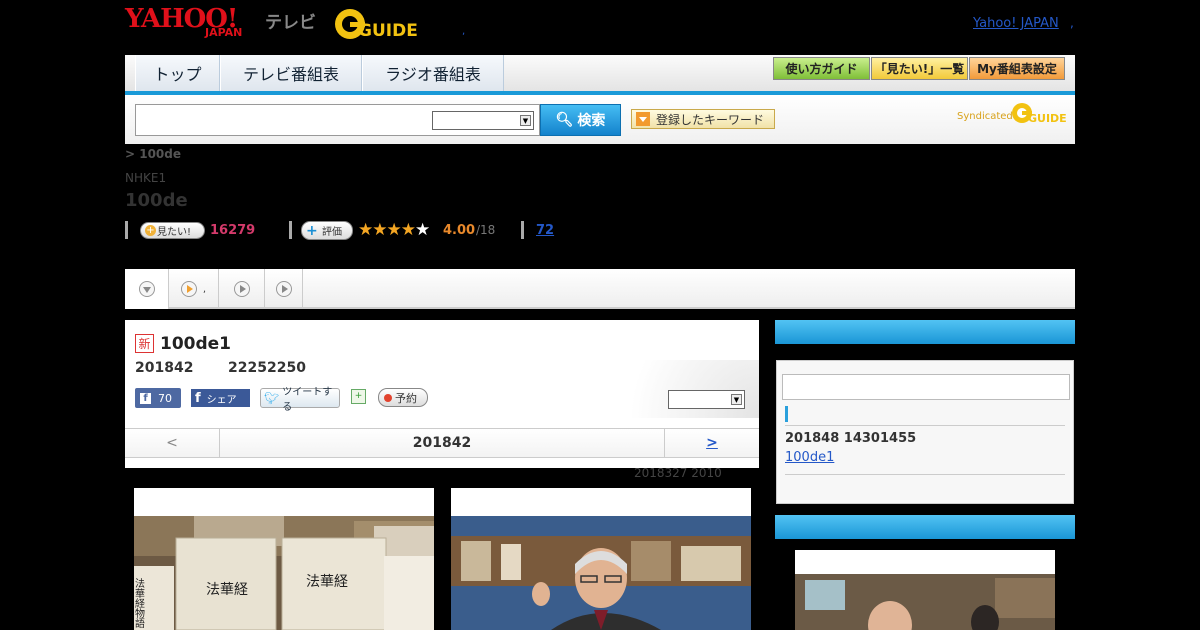 The height and width of the screenshot is (630, 1200). I want to click on episode-select: ▼, so click(706, 399).